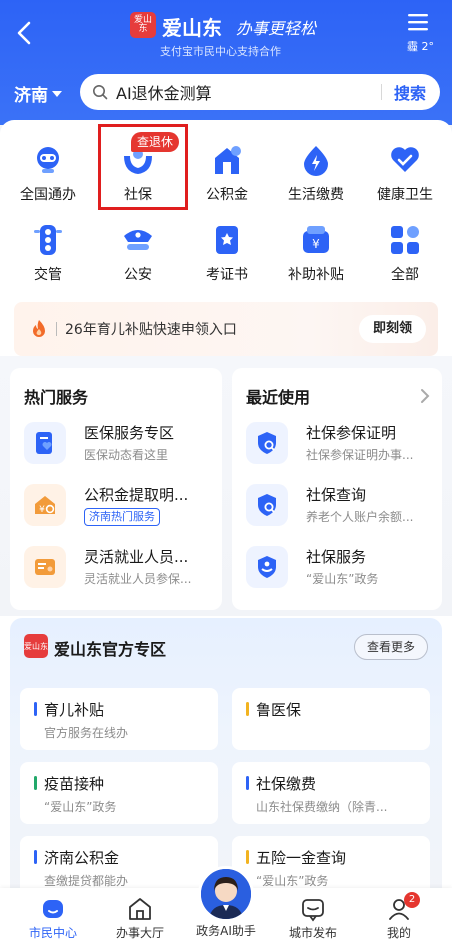  Describe the element at coordinates (405, 275) in the screenshot. I see `grid-label: 全部` at that location.